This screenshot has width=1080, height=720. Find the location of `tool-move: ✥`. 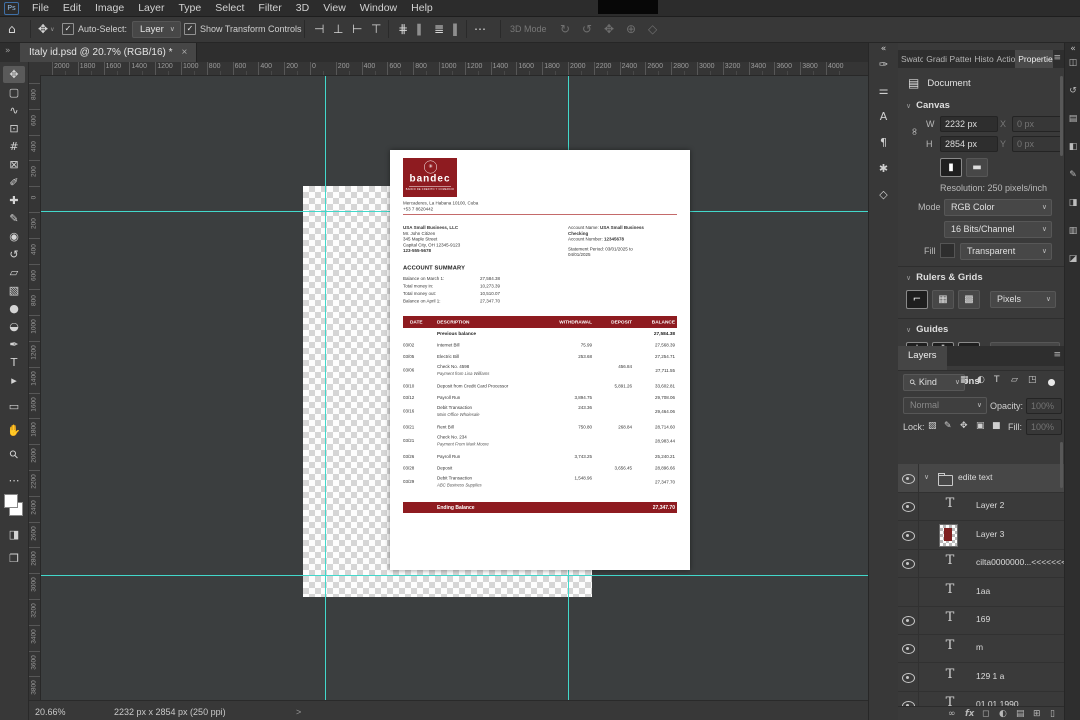

tool-move: ✥ is located at coordinates (14, 74).